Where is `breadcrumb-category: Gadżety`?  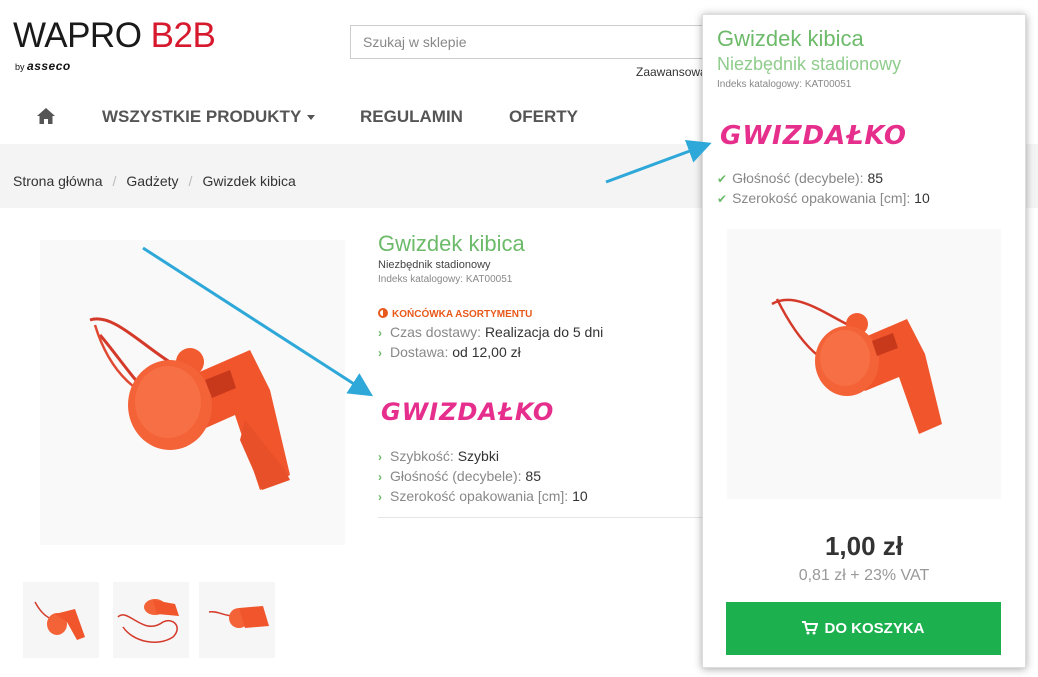
breadcrumb-category: Gadżety is located at coordinates (152, 181).